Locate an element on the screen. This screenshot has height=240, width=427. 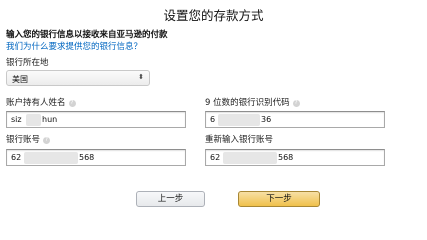
routing-number-label-text: 9 位数的银行识别代码 is located at coordinates (247, 103).